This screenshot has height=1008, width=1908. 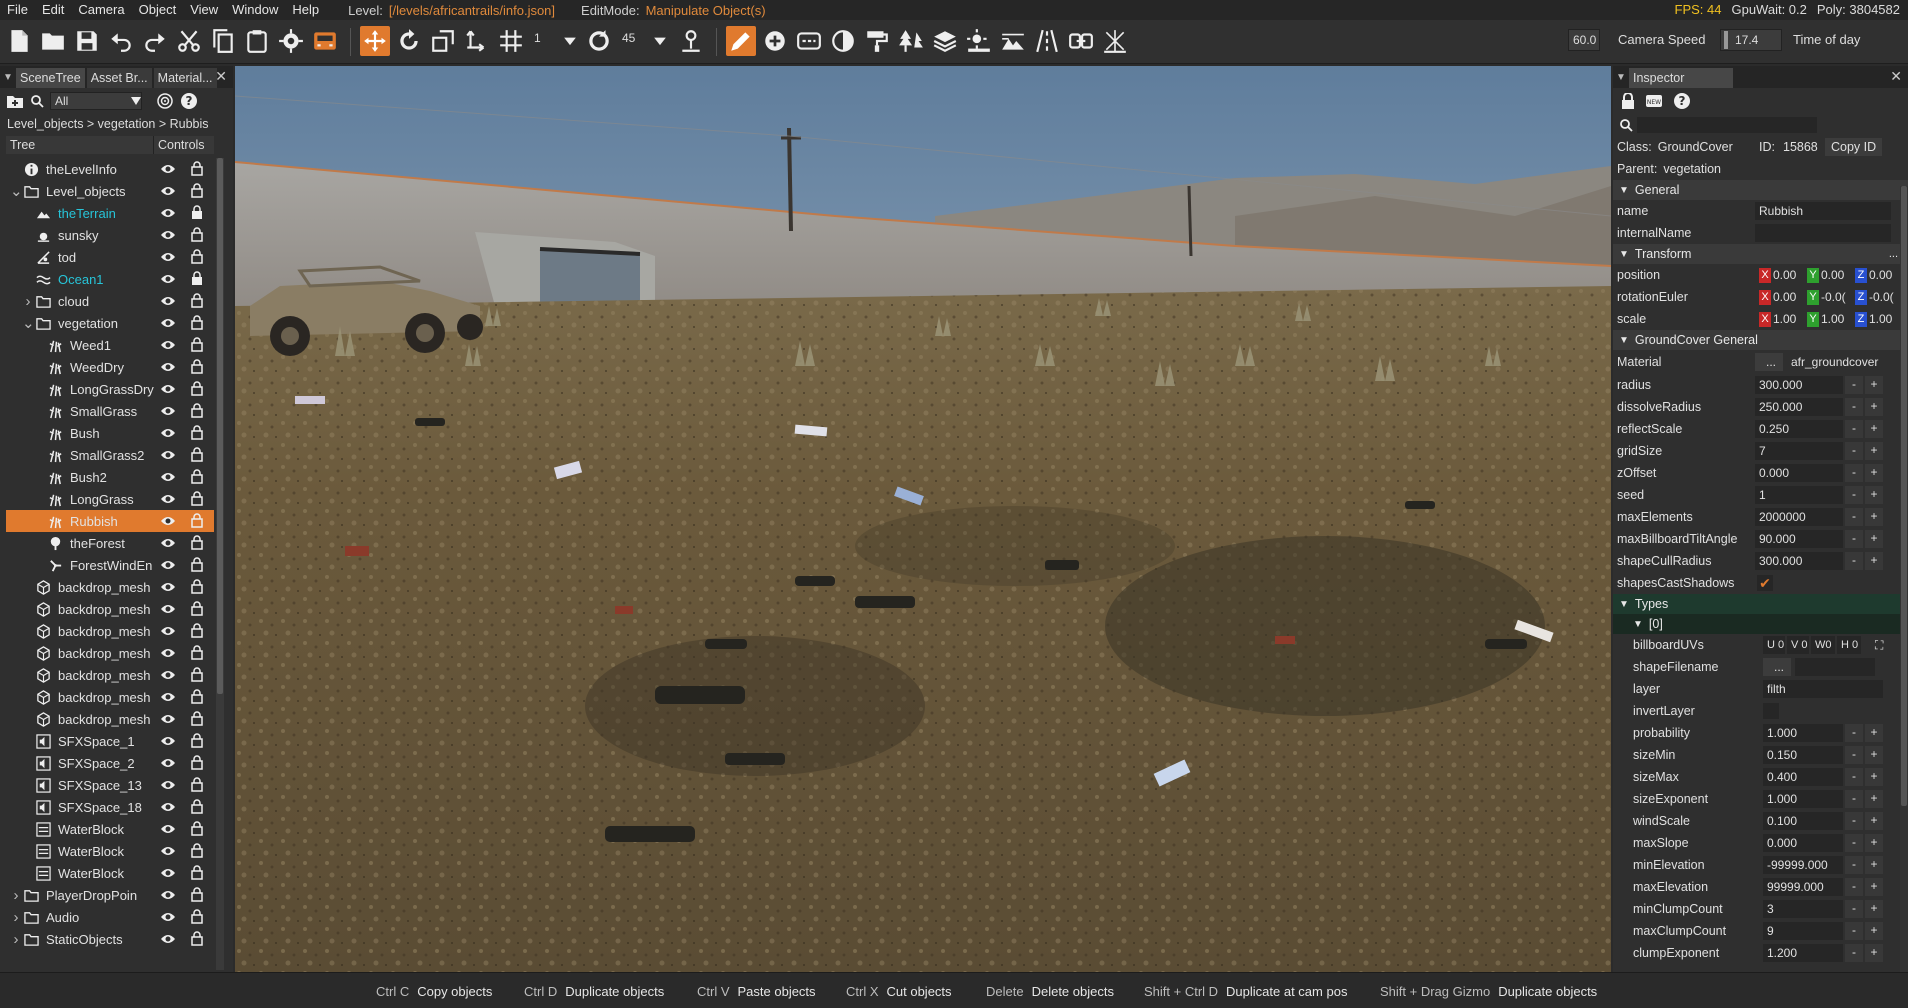 I want to click on tree-row: Ocean1, so click(x=110, y=279).